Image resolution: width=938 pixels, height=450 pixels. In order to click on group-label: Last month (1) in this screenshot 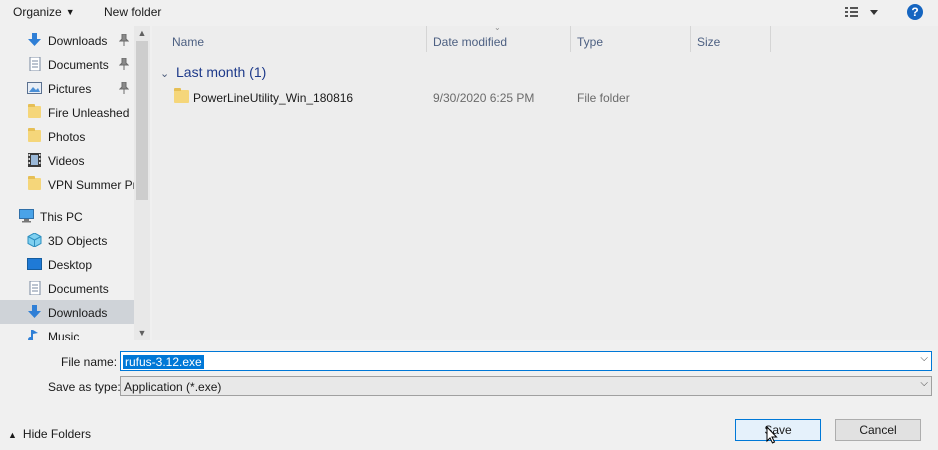, I will do `click(221, 72)`.